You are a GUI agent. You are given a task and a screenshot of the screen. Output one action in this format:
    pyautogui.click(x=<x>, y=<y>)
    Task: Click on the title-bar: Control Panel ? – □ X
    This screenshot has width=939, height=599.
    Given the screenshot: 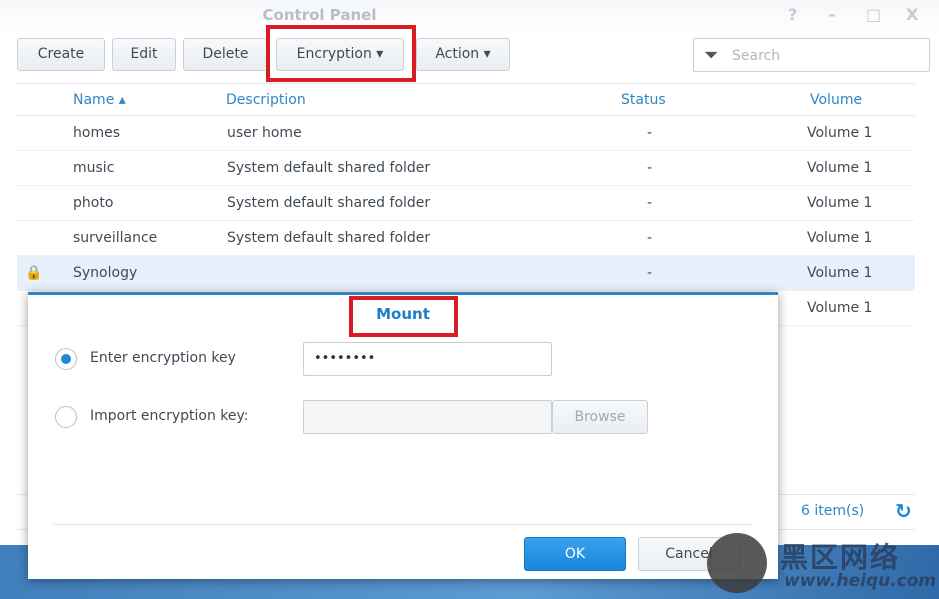 What is the action you would take?
    pyautogui.click(x=469, y=16)
    